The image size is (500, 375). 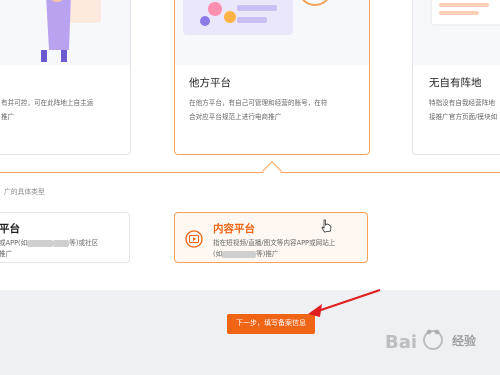 I want to click on selection-connector-line, so click(x=250, y=172).